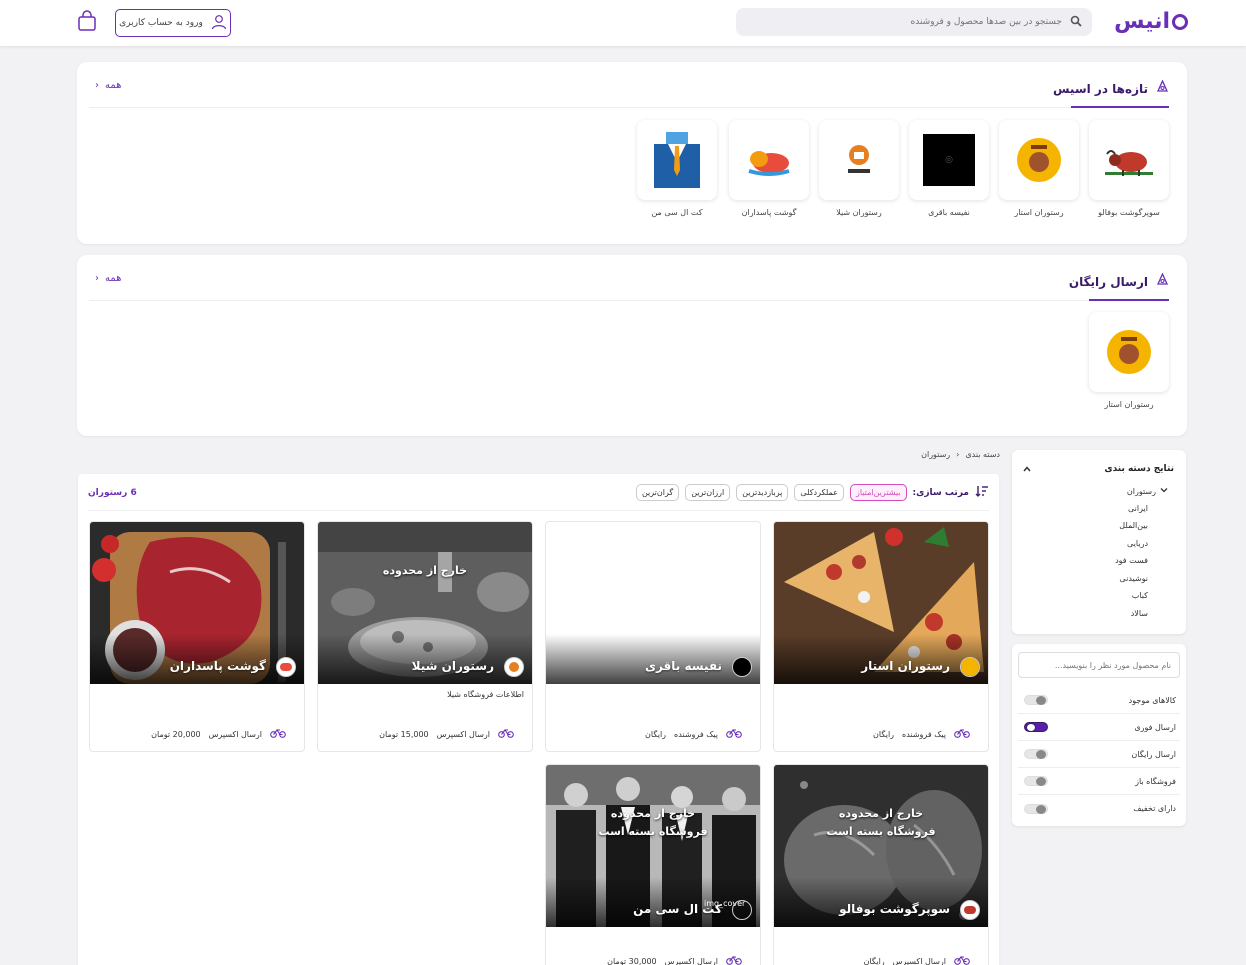 The height and width of the screenshot is (965, 1246). Describe the element at coordinates (485, 694) in the screenshot. I see `shop-info-text: اطلاعات فروشگاه شیلا` at that location.